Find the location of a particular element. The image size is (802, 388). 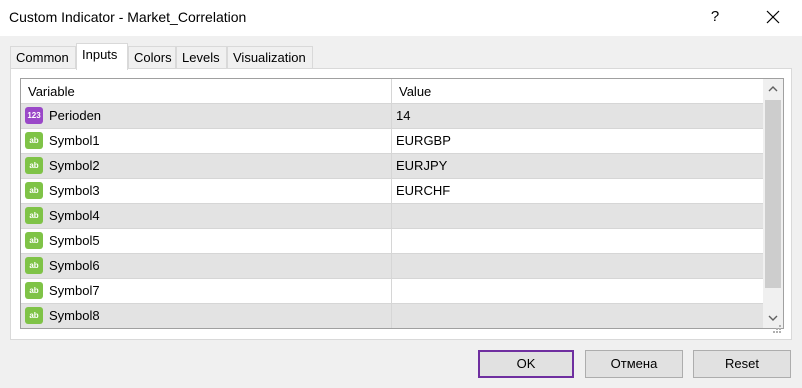

variable-name: Symbol8 is located at coordinates (74, 315).